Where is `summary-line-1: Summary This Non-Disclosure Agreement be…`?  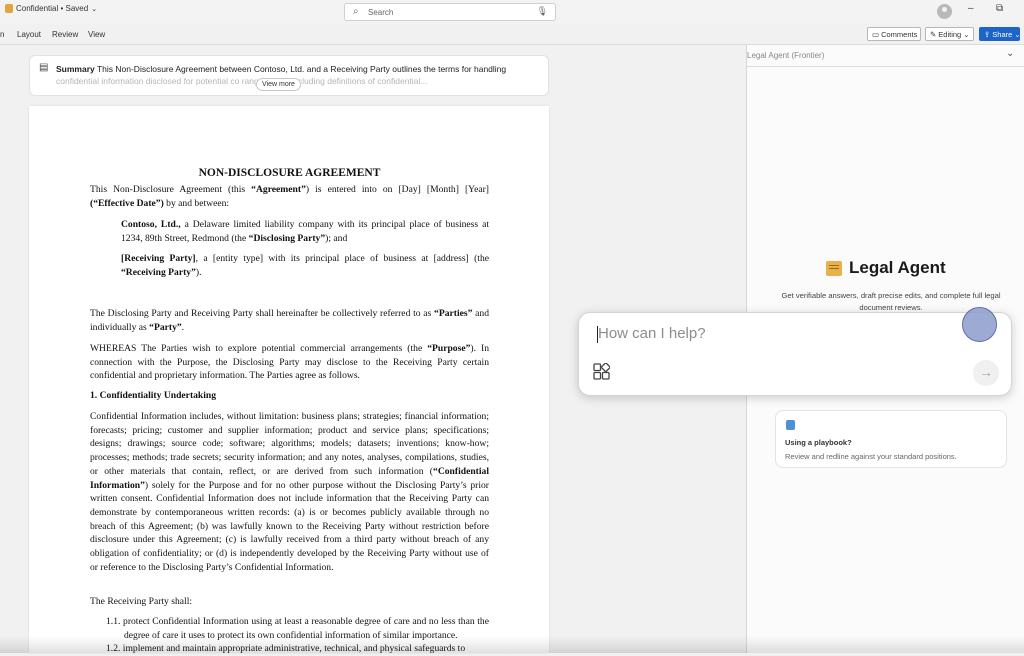
summary-line-1: Summary This Non-Disclosure Agreement be… is located at coordinates (281, 69).